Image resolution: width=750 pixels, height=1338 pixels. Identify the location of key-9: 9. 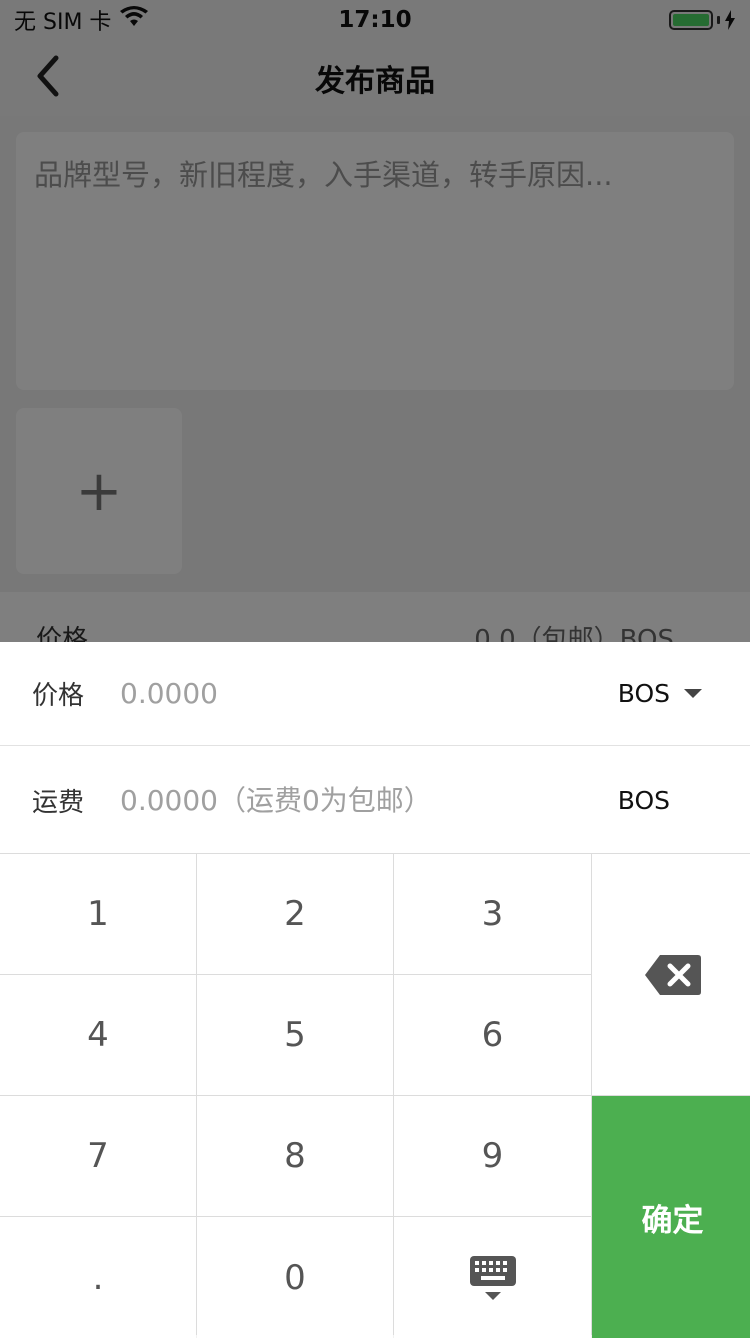
(492, 1156).